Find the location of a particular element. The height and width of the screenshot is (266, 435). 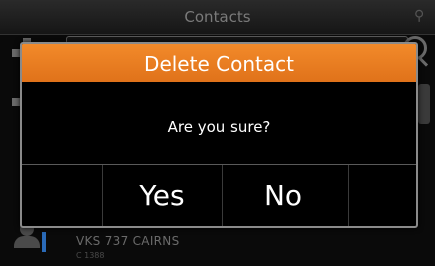

list-item-name: VKS 737 CAIRNS is located at coordinates (128, 241).